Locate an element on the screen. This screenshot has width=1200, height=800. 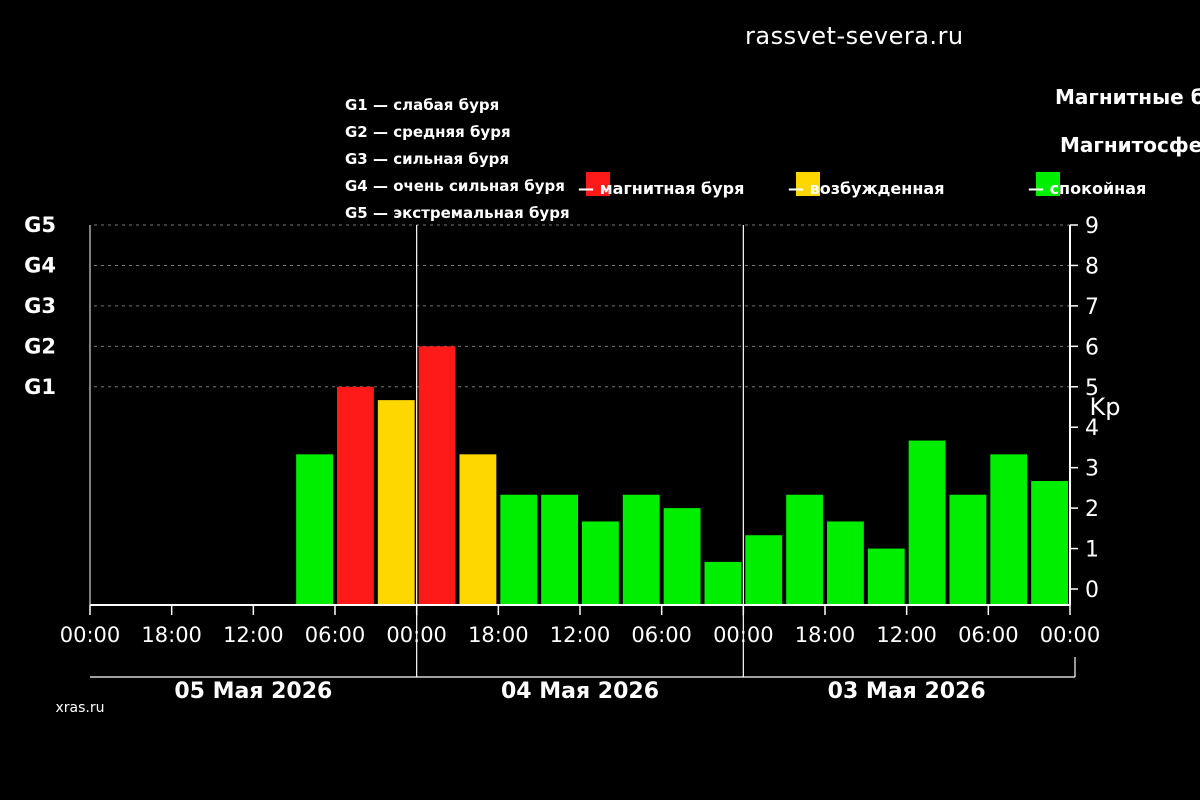
day-label: 04 Мая 2026 is located at coordinates (580, 691).